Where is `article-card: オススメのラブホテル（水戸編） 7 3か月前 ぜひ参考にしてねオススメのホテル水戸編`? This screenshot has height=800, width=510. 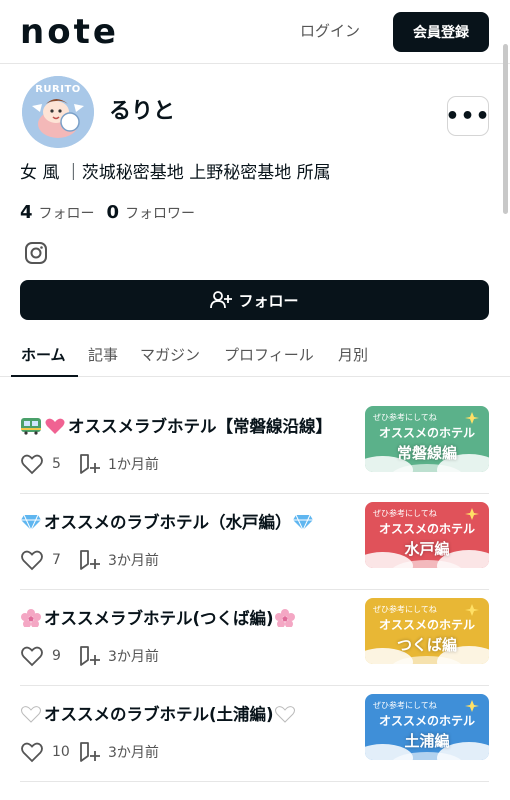 article-card: オススメのラブホテル（水戸編） 7 3か月前 ぜひ参考にしてねオススメのホテル水戸編 is located at coordinates (254, 554).